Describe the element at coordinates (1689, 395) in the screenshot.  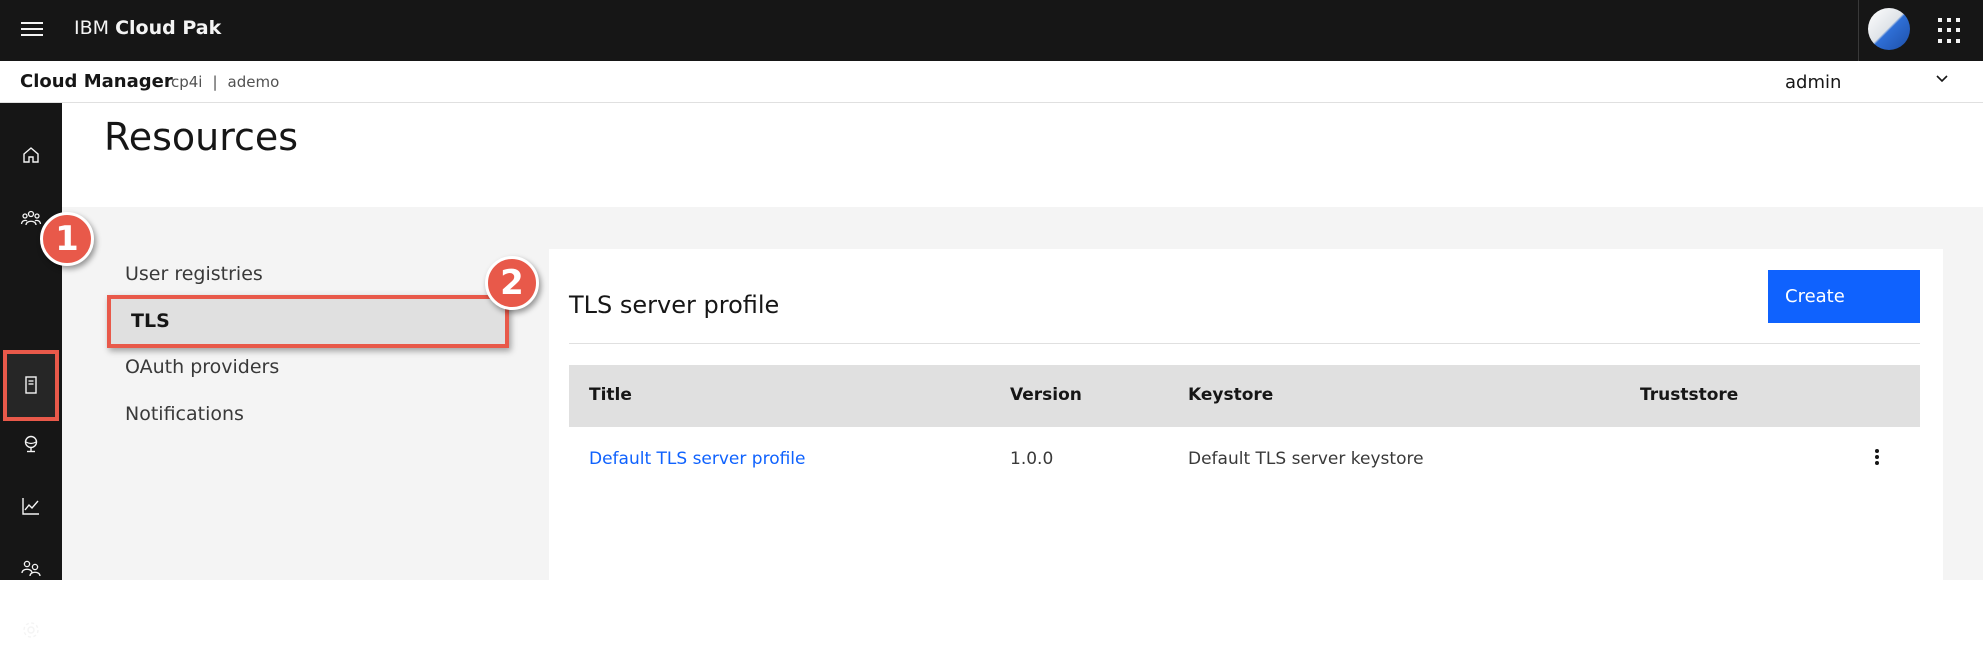
I see `column-header-truststore: Truststore` at that location.